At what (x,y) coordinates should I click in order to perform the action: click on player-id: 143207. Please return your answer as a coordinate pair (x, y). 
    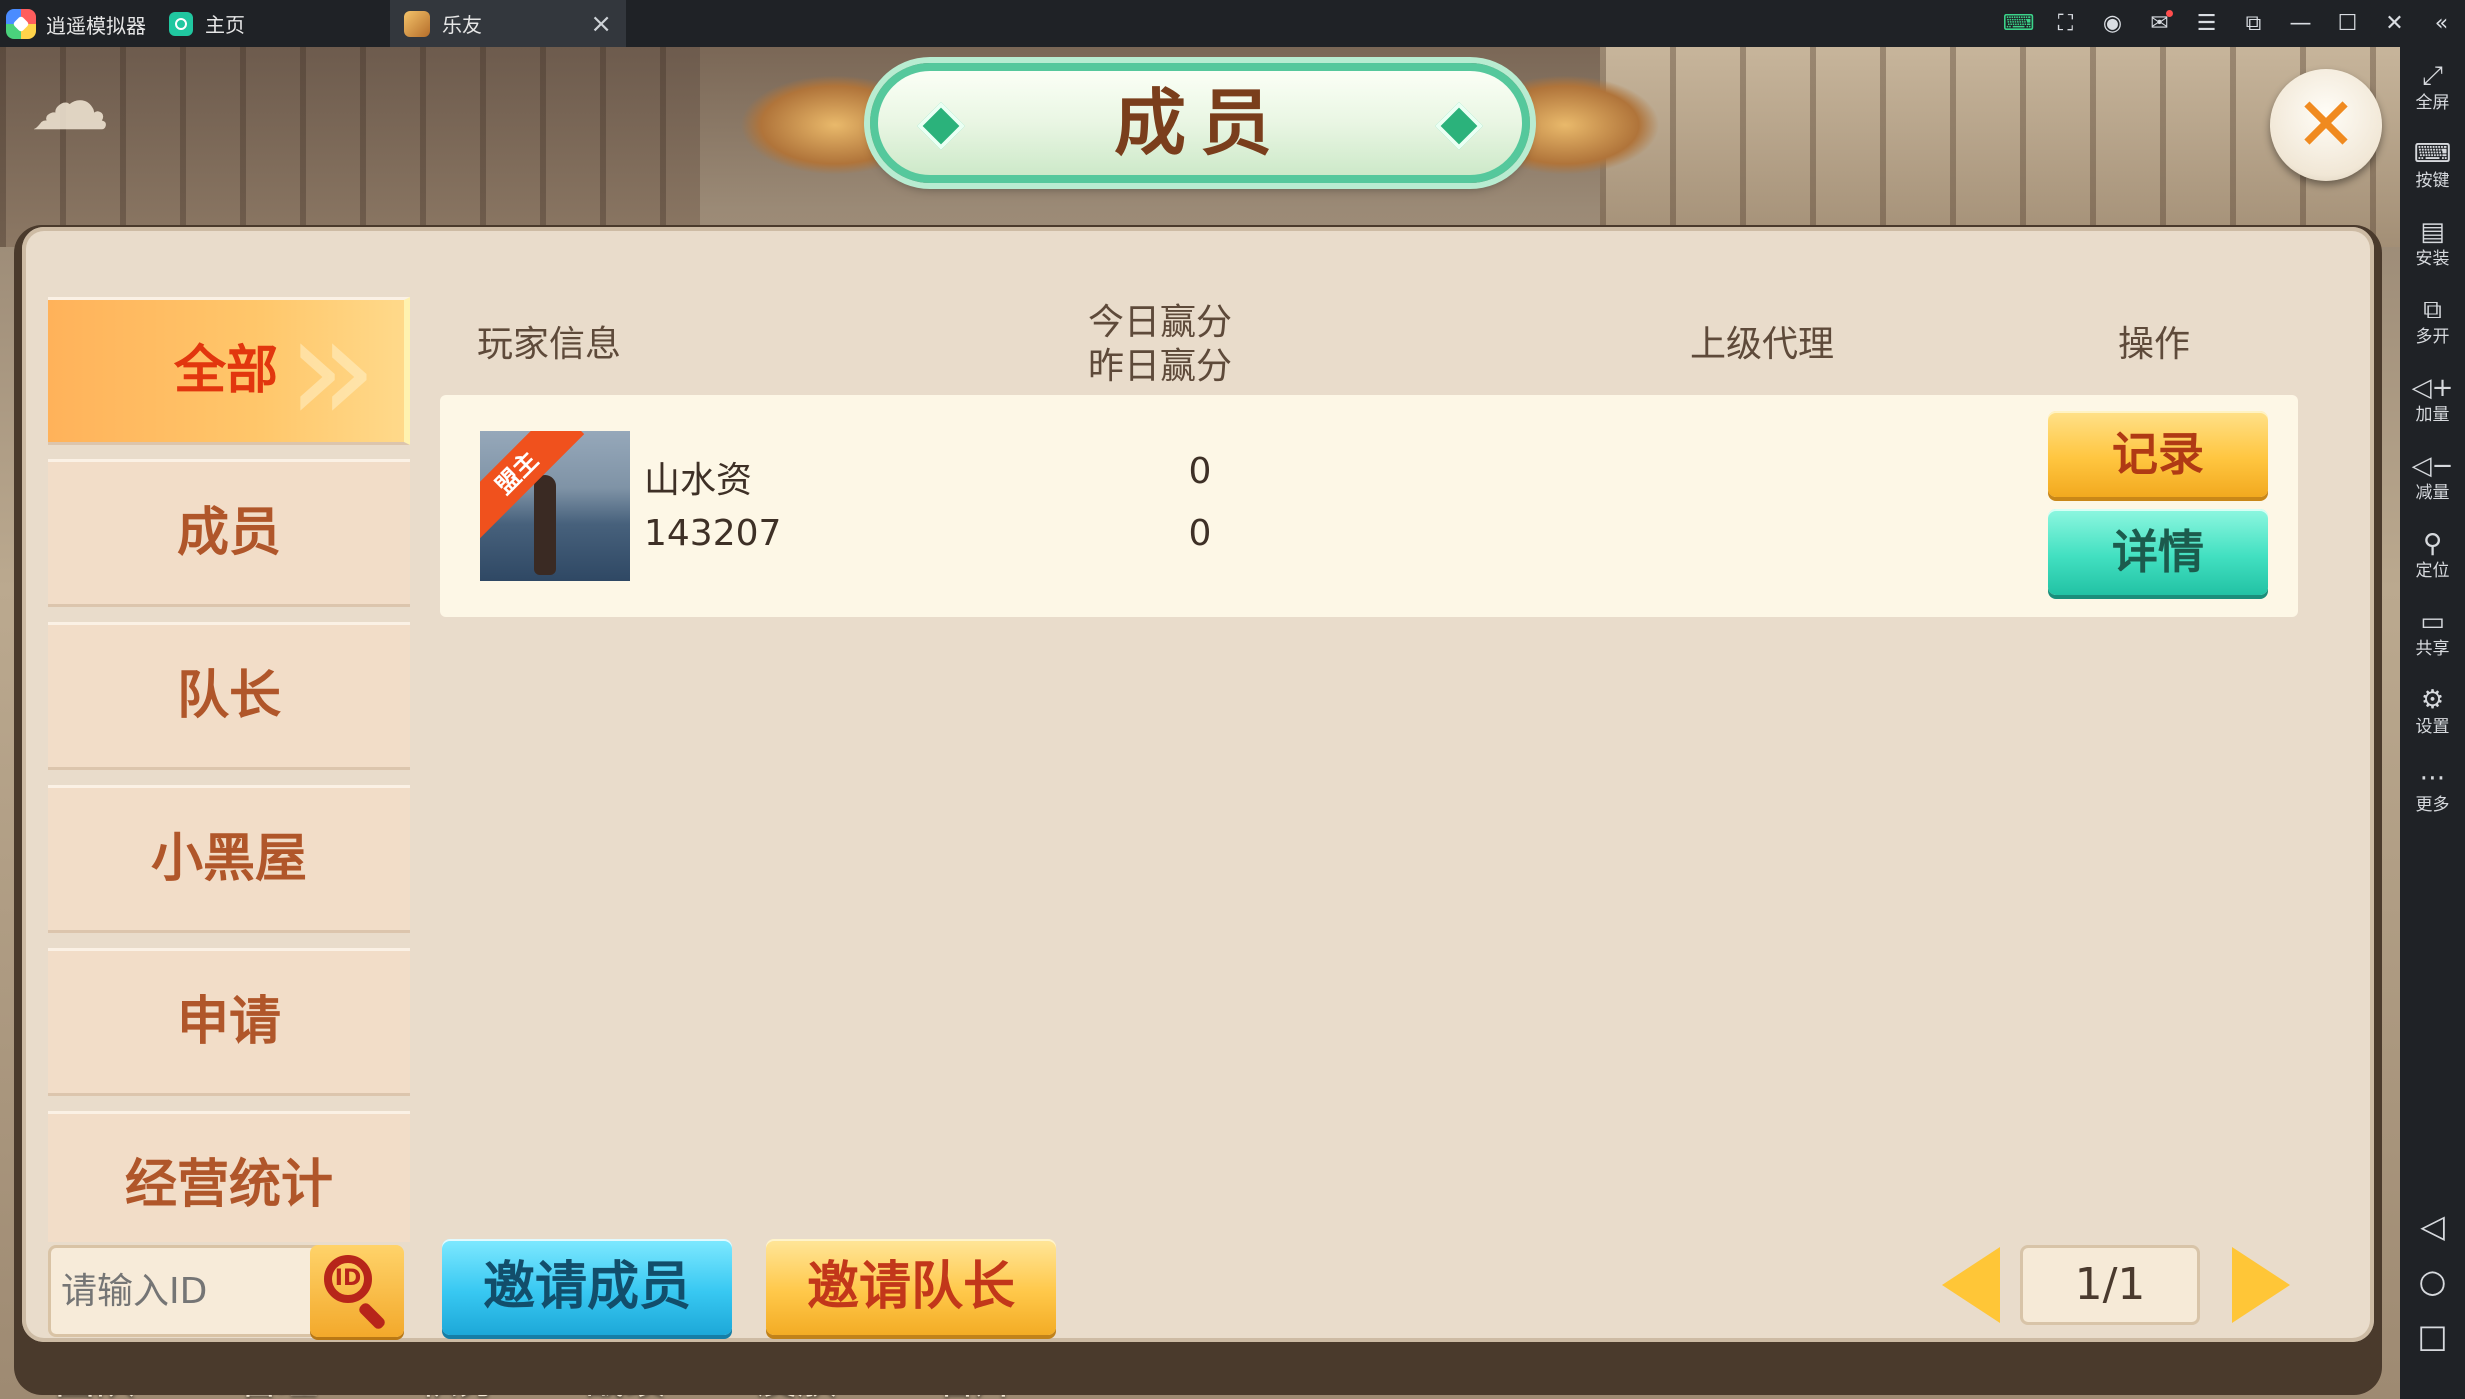
    Looking at the image, I should click on (713, 533).